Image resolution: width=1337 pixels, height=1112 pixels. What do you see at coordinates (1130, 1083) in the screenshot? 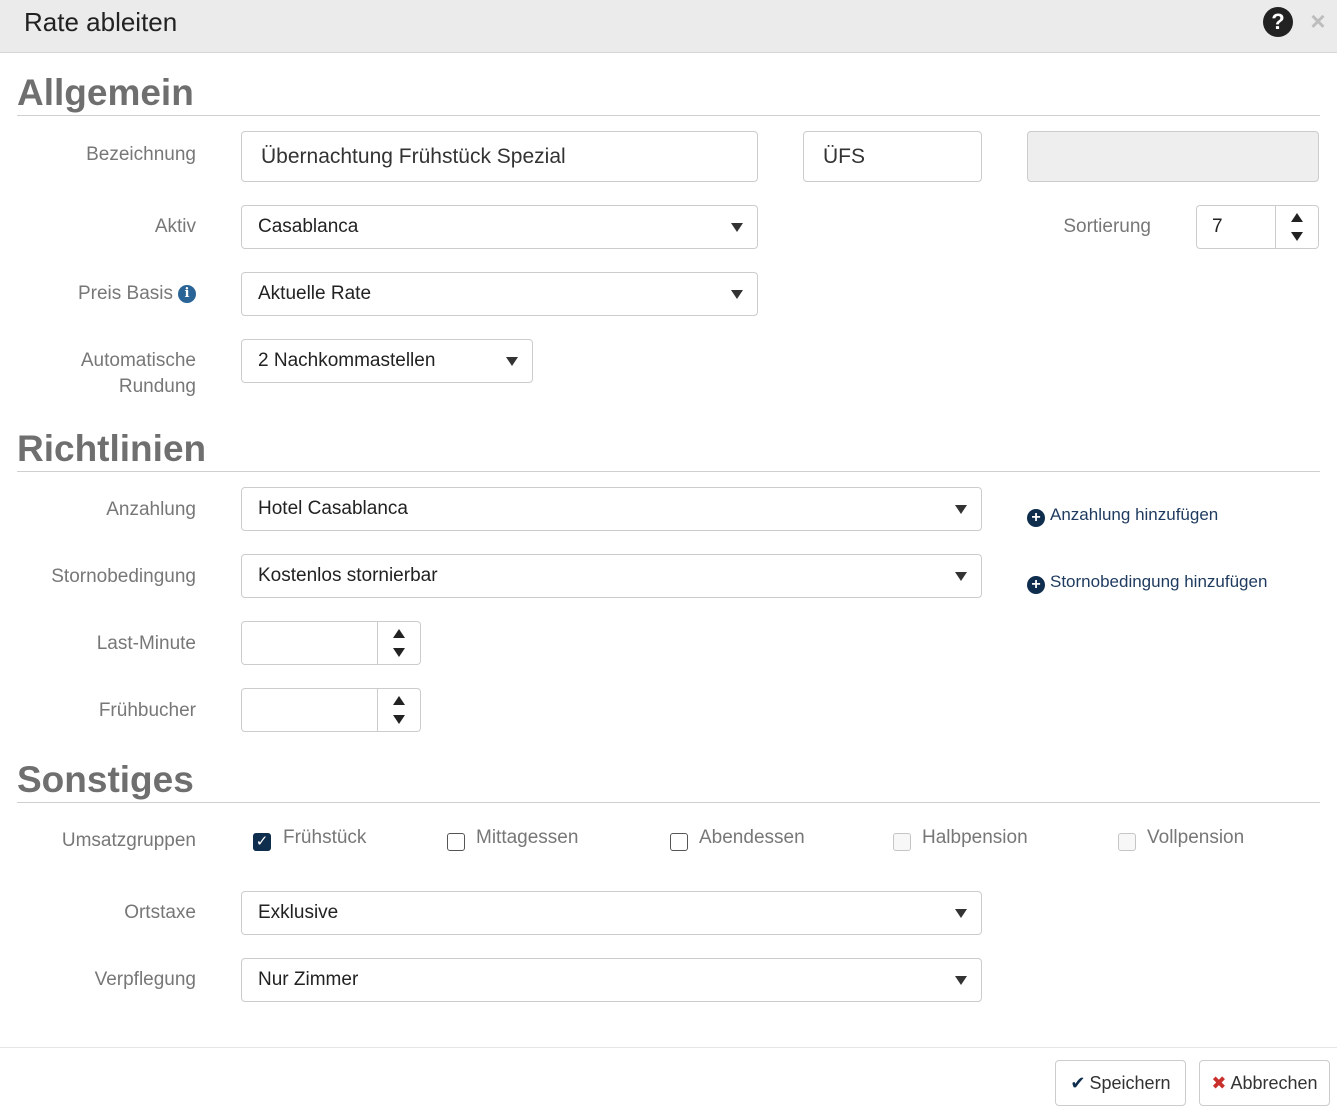
I see `save-button-label: Speichern` at bounding box center [1130, 1083].